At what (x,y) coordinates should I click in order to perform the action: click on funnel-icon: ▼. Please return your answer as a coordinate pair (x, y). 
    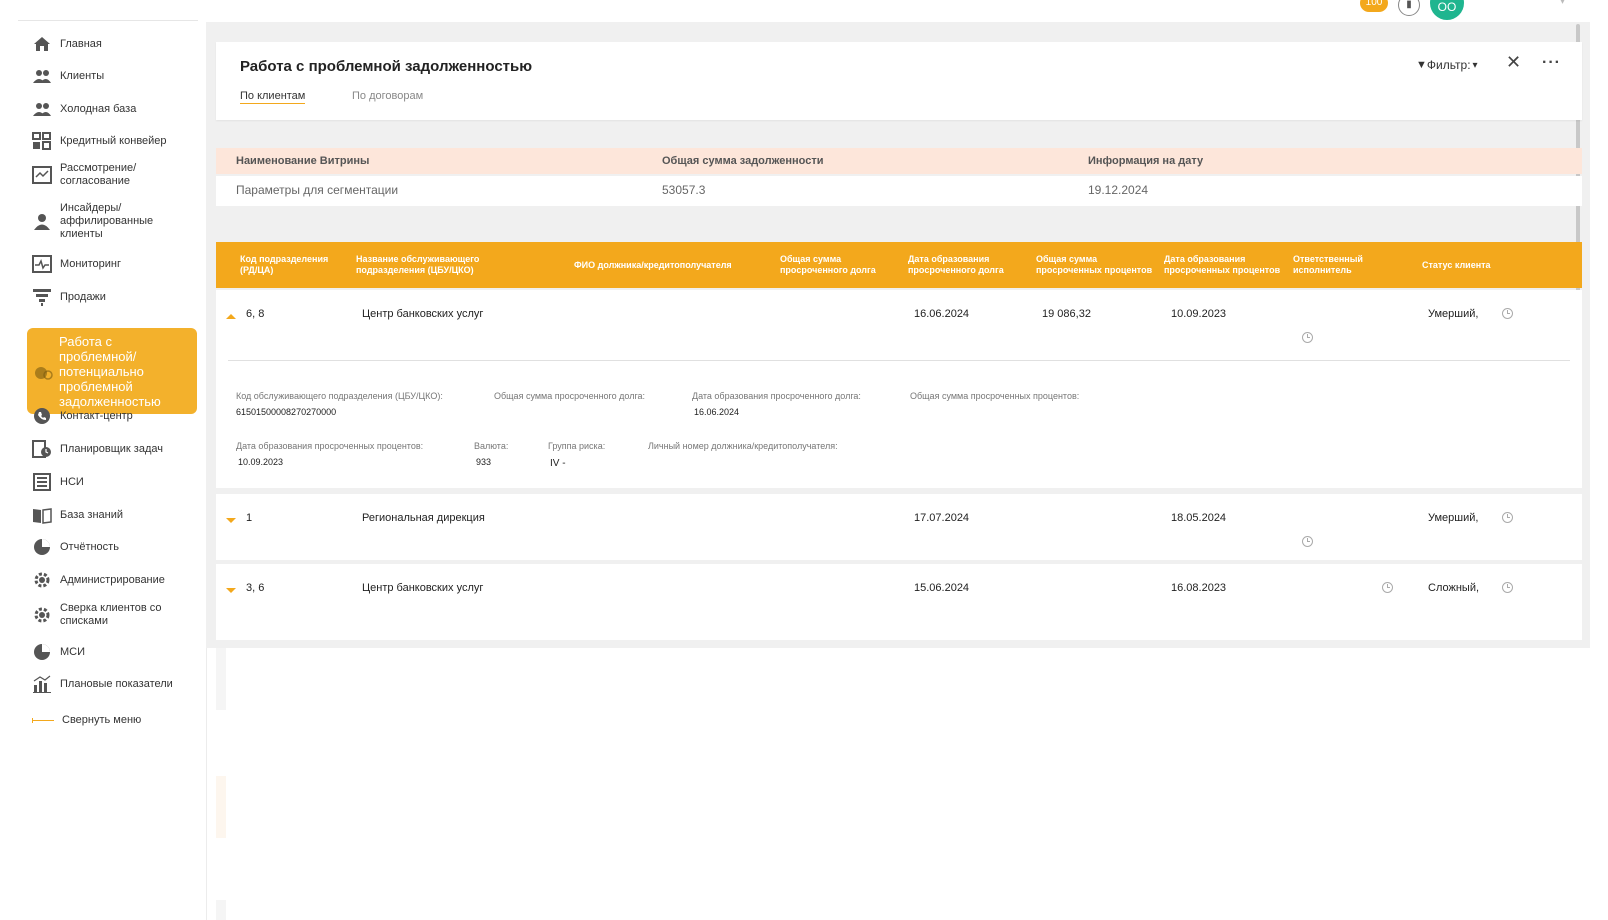
    Looking at the image, I should click on (1421, 65).